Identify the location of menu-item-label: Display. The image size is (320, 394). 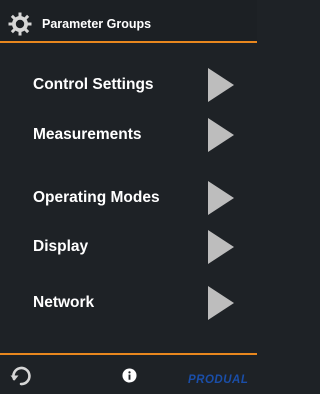
(61, 246).